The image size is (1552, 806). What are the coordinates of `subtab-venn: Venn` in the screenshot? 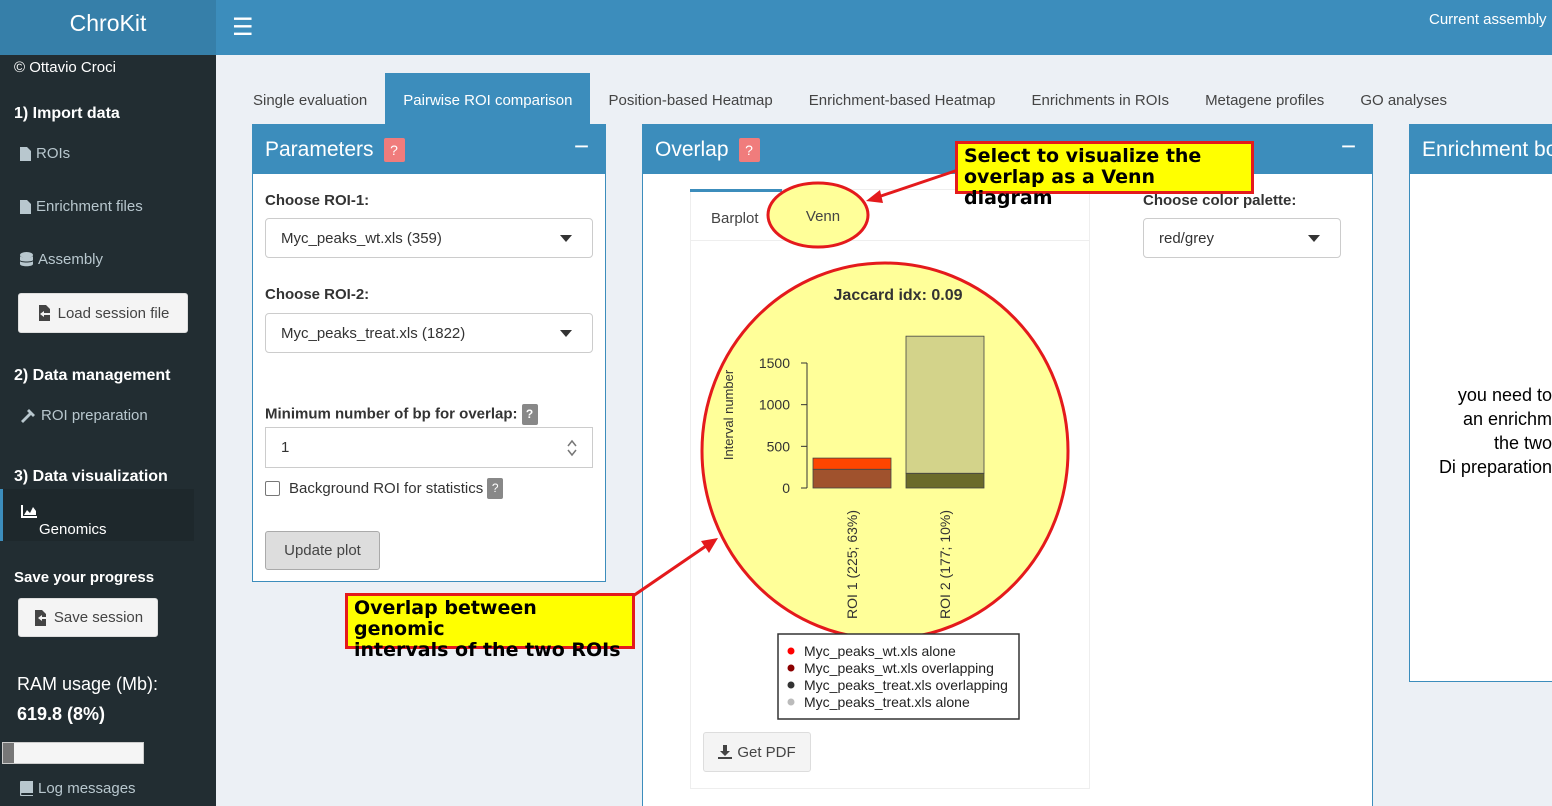 It's located at (823, 216).